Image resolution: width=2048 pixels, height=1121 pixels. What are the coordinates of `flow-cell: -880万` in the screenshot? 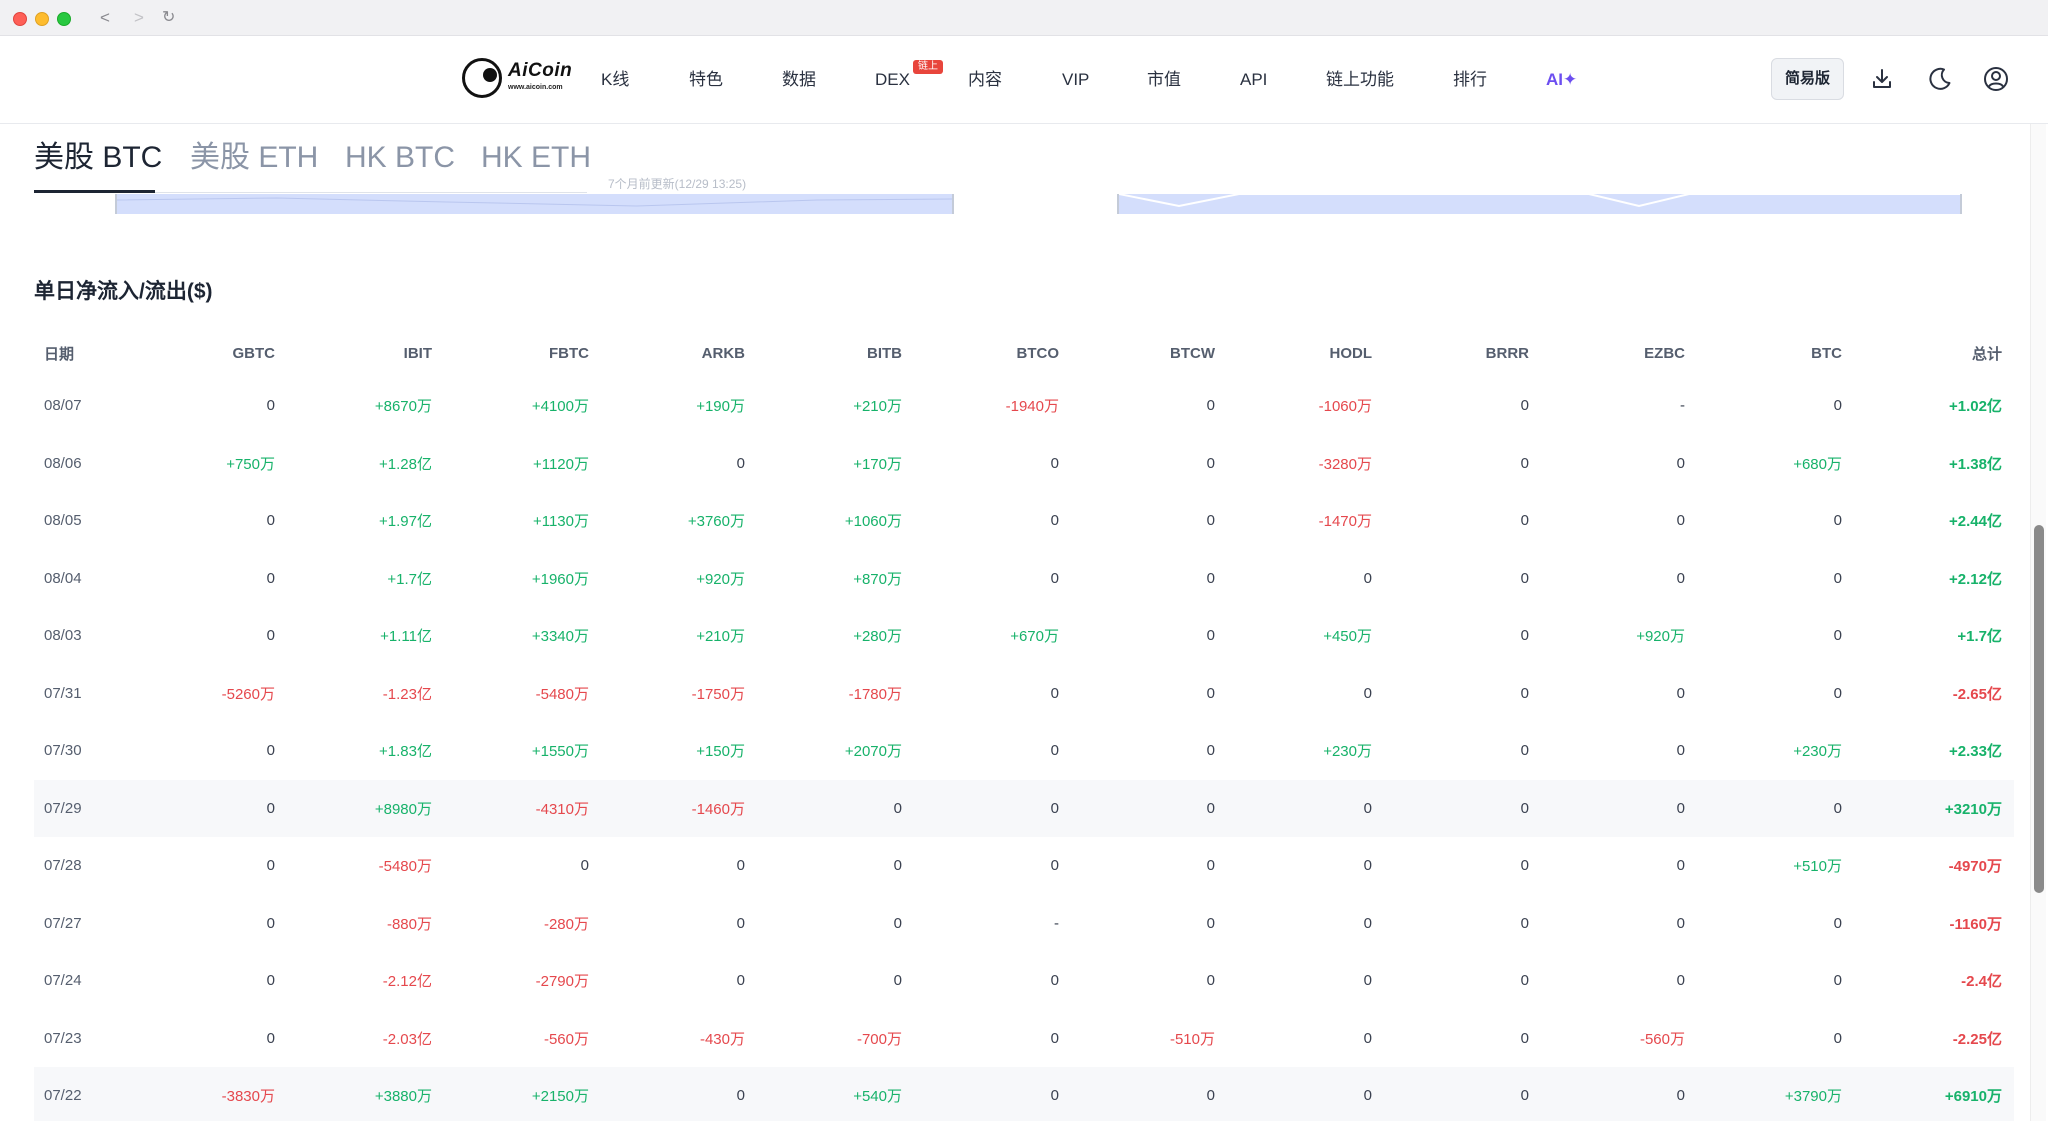 It's located at (409, 924).